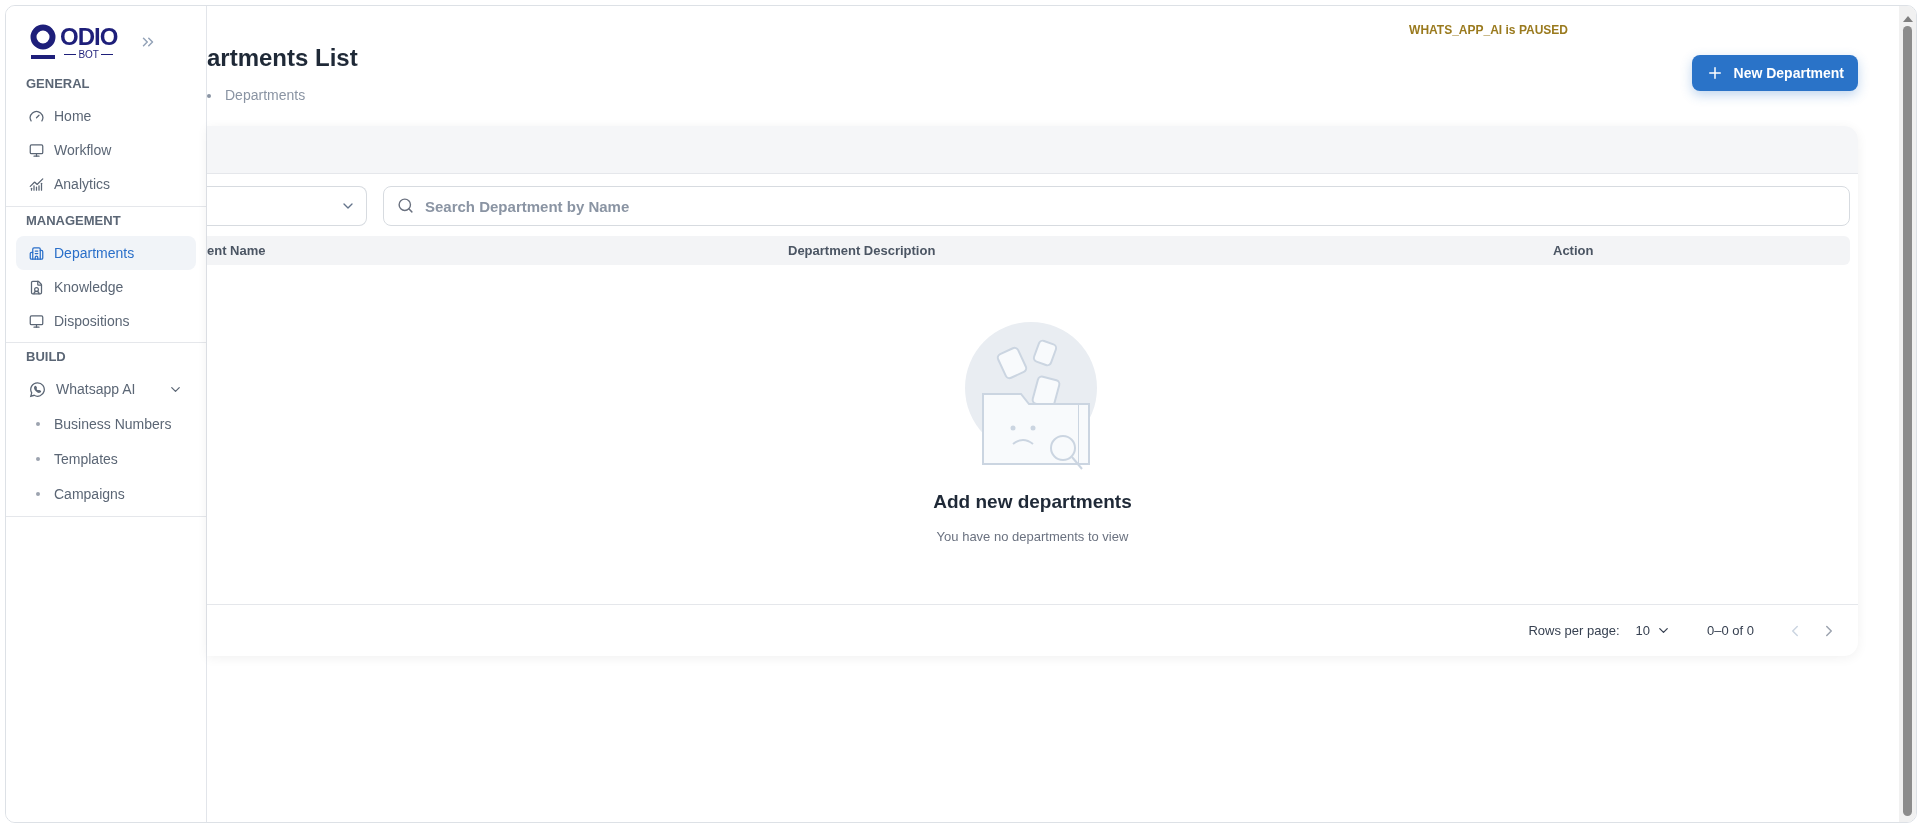 The width and height of the screenshot is (1917, 828). I want to click on search-icon, so click(405, 205).